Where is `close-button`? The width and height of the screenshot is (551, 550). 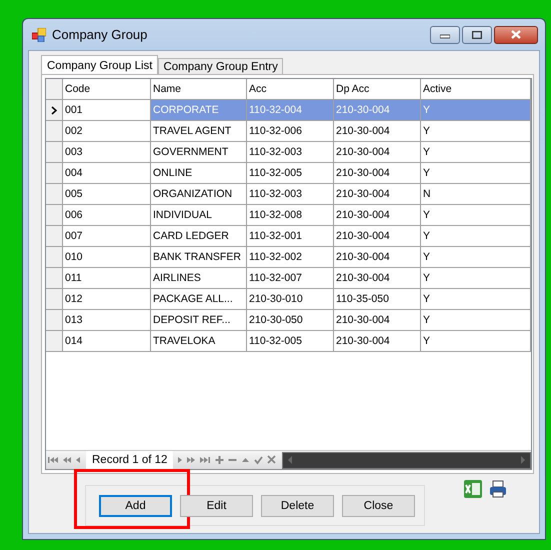 close-button is located at coordinates (516, 35).